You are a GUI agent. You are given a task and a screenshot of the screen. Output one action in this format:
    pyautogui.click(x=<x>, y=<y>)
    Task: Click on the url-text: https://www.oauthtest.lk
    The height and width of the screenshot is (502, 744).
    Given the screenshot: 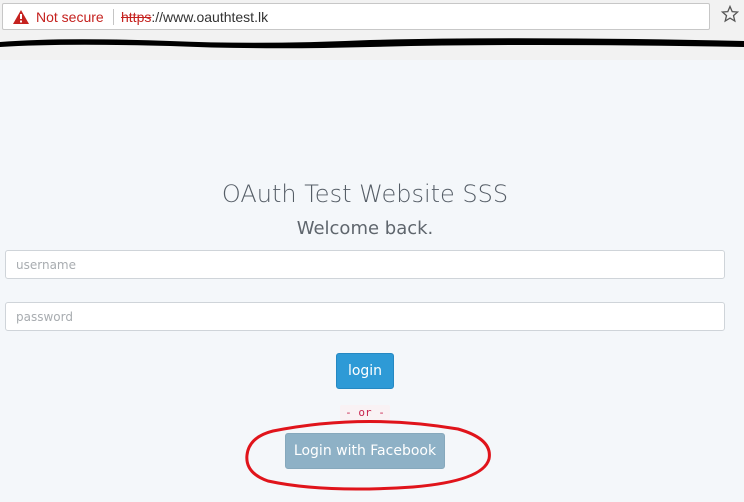 What is the action you would take?
    pyautogui.click(x=194, y=17)
    